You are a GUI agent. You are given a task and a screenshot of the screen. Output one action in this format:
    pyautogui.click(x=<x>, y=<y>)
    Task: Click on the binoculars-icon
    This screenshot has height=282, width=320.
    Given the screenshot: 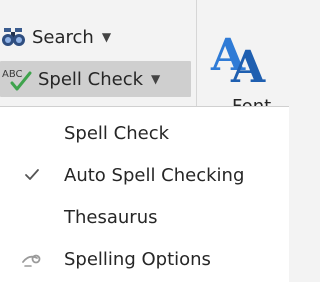 What is the action you would take?
    pyautogui.click(x=14, y=37)
    